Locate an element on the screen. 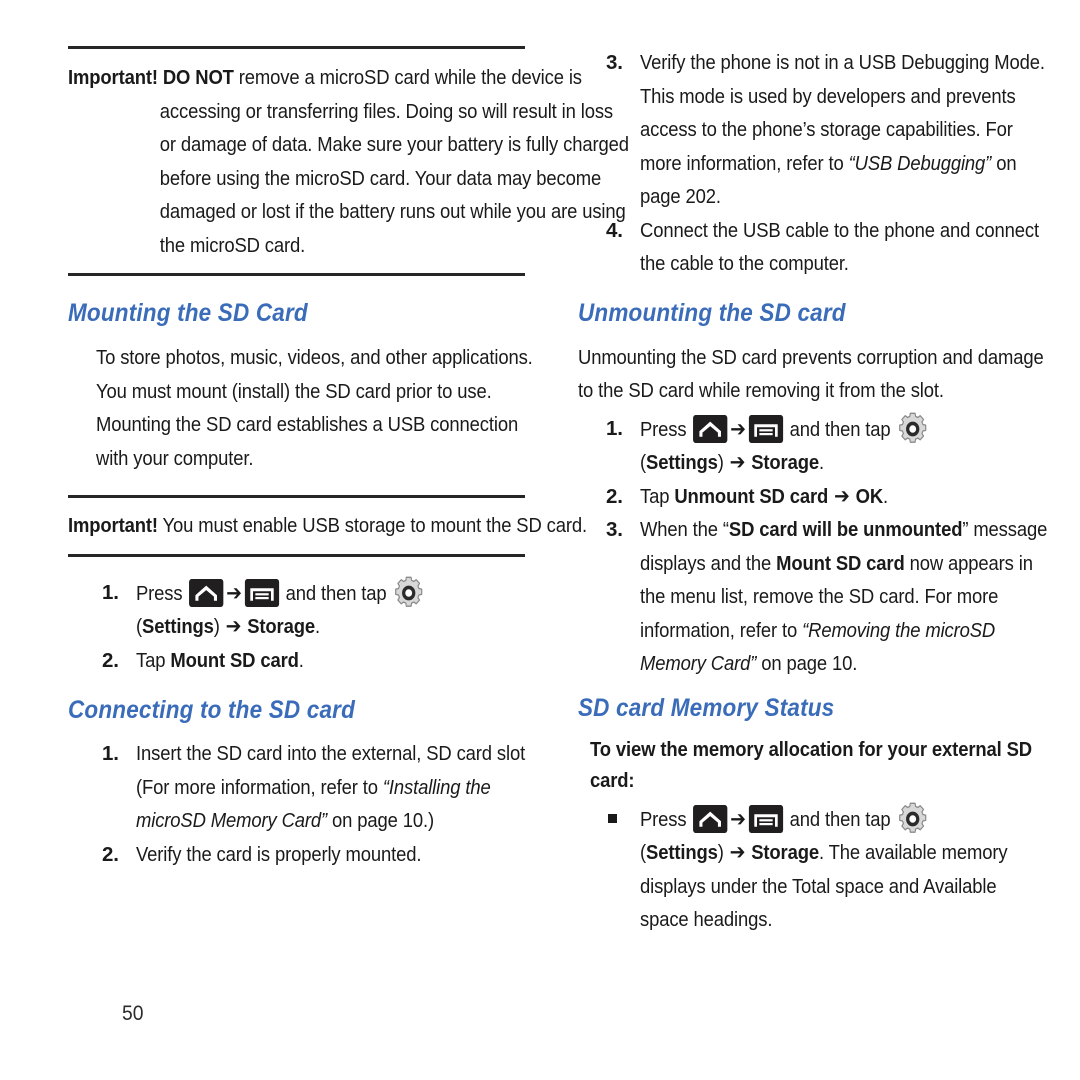 The image size is (1080, 1080). heading-sd-card-memory-status: SD card Memory Status is located at coordinates (706, 707).